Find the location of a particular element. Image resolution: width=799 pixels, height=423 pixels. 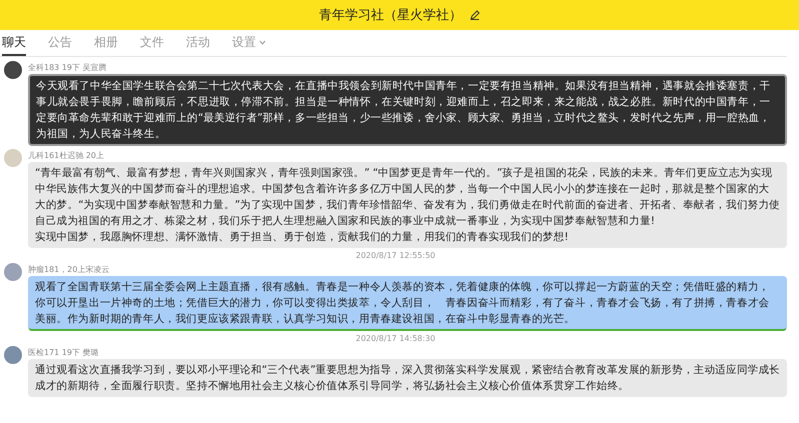

pencil-icon is located at coordinates (475, 15).